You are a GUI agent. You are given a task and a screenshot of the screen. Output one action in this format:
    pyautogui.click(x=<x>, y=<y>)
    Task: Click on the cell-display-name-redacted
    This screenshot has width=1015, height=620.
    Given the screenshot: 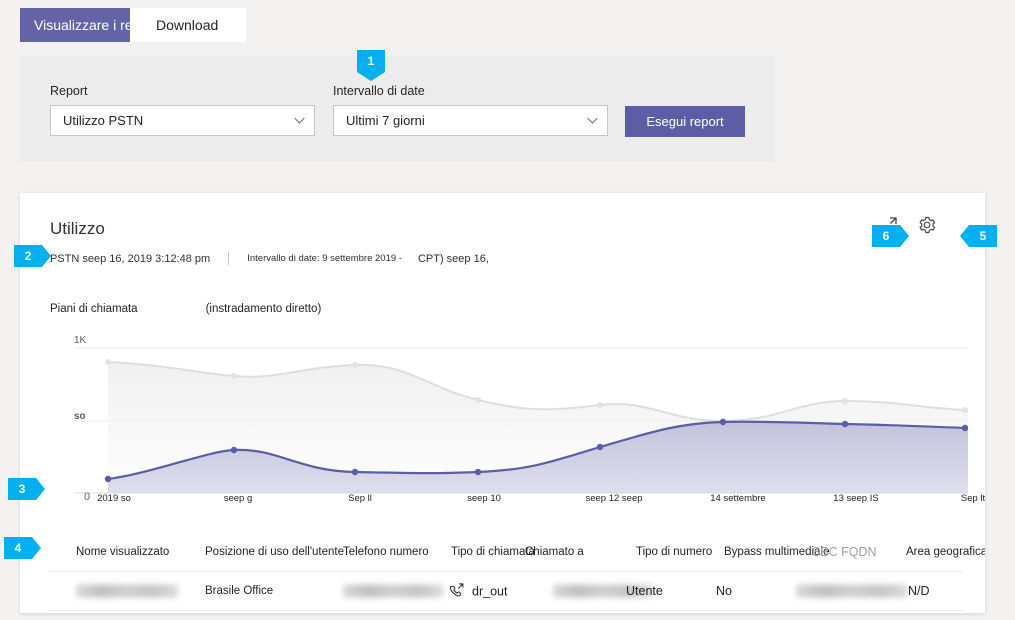 What is the action you would take?
    pyautogui.click(x=127, y=591)
    